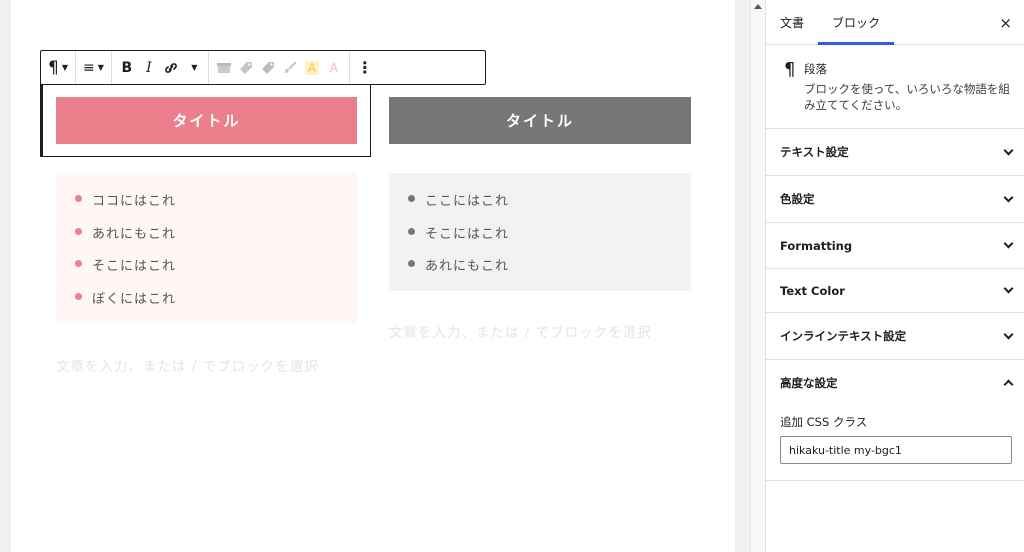  I want to click on italic-icon: I, so click(149, 67).